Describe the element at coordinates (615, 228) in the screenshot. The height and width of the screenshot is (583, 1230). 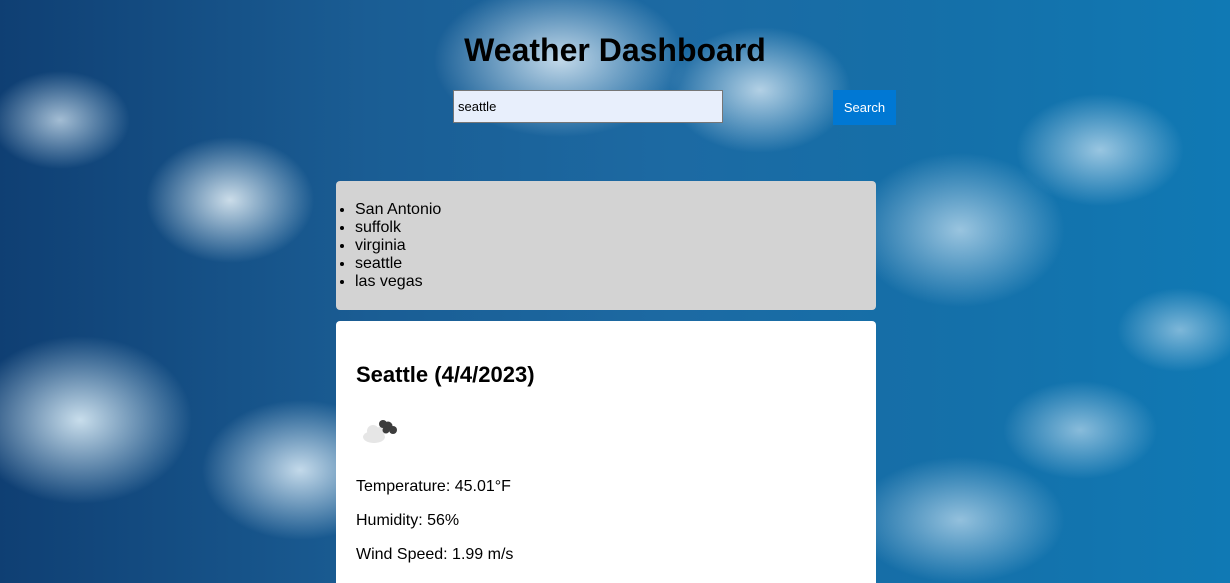
I see `history-item: suffolk` at that location.